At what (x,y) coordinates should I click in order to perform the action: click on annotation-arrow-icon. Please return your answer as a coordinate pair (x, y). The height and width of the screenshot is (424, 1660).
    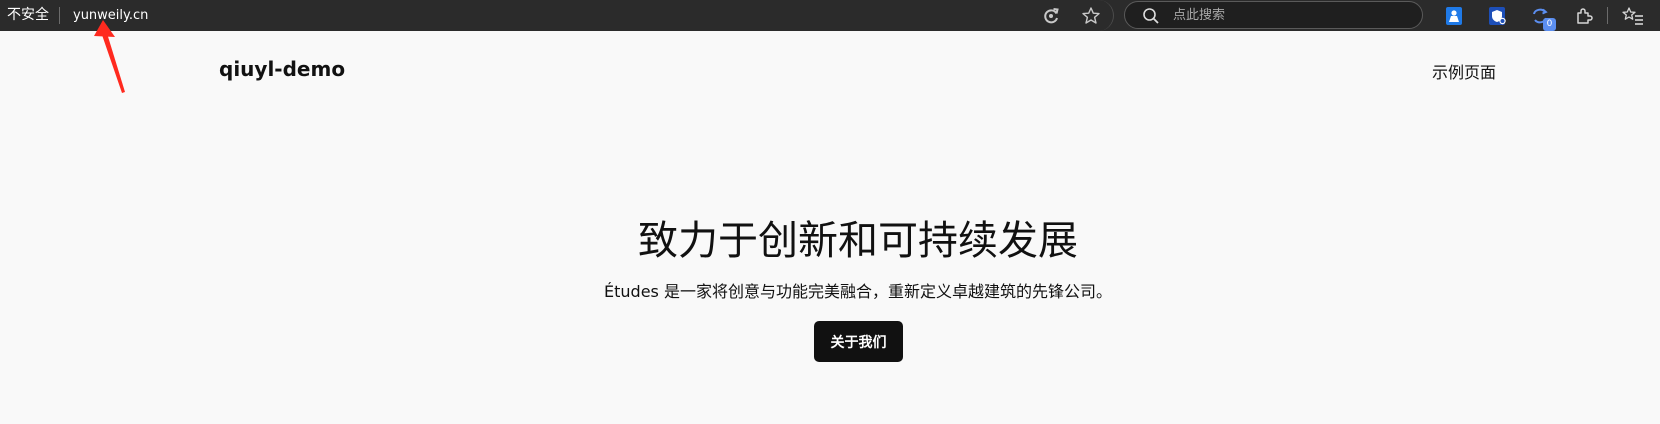
    Looking at the image, I should click on (109, 56).